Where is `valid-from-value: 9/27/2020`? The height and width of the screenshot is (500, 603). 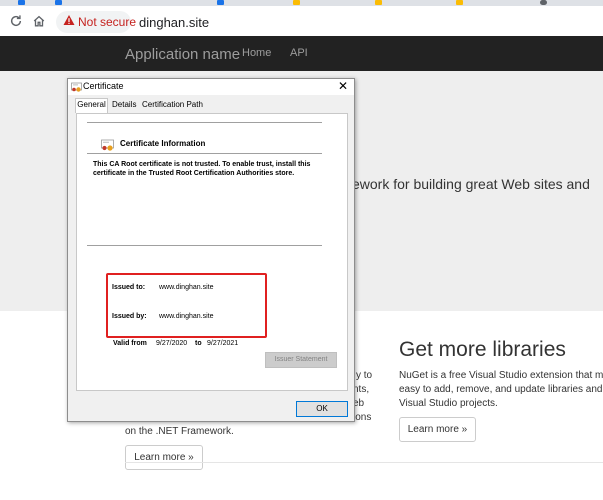
valid-from-value: 9/27/2020 is located at coordinates (172, 343).